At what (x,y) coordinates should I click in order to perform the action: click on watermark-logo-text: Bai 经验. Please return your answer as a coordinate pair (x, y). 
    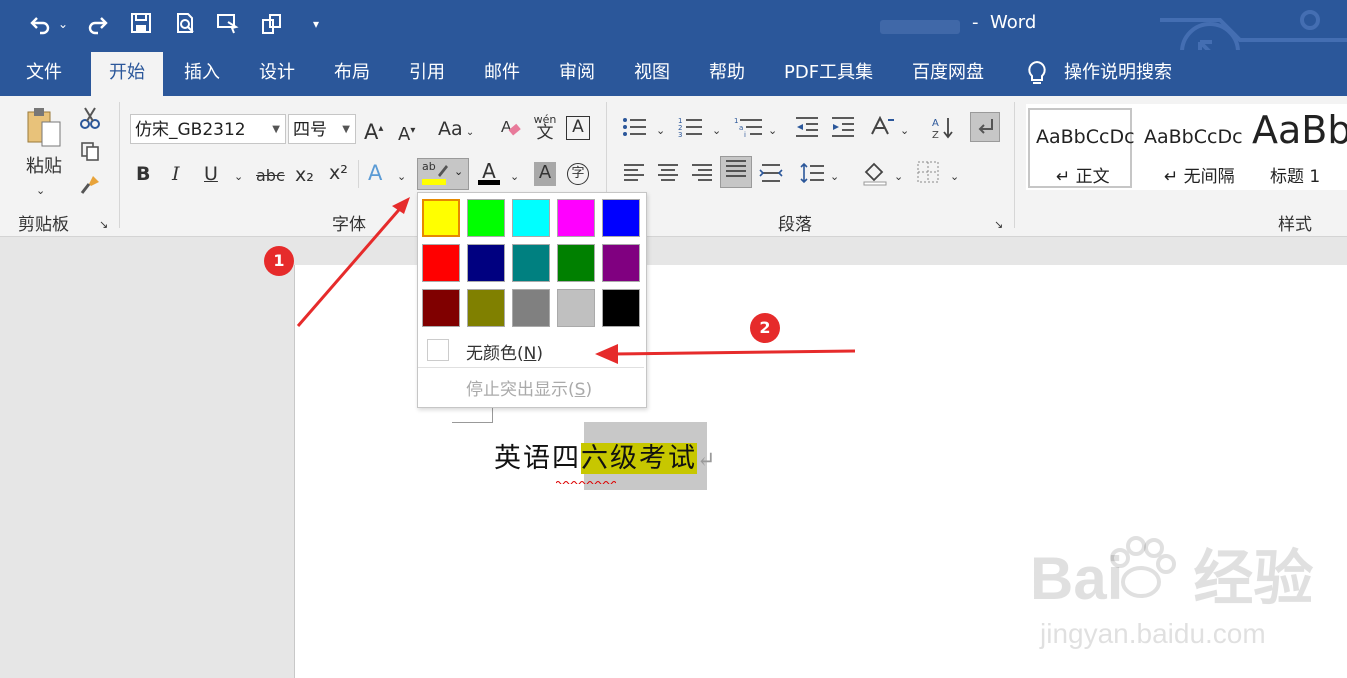
    Looking at the image, I should click on (1172, 578).